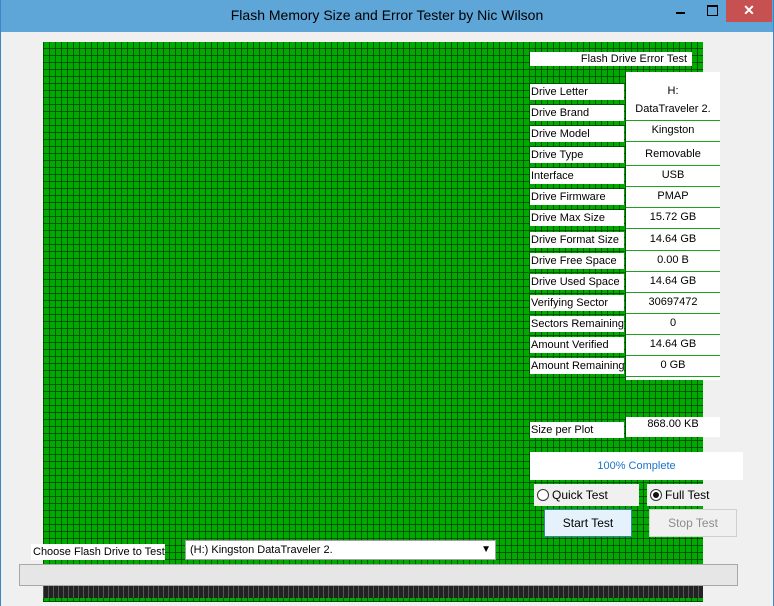  I want to click on label-drive-brand: Drive Brand, so click(577, 113).